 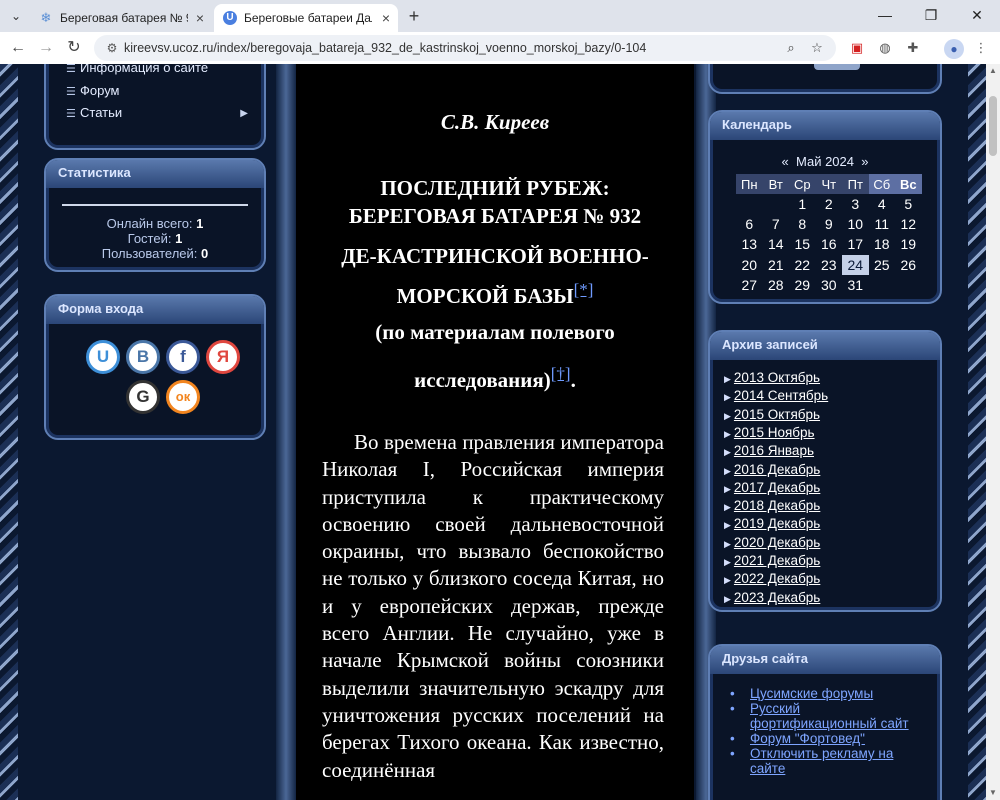 What do you see at coordinates (802, 224) in the screenshot?
I see `calendar-day: 8` at bounding box center [802, 224].